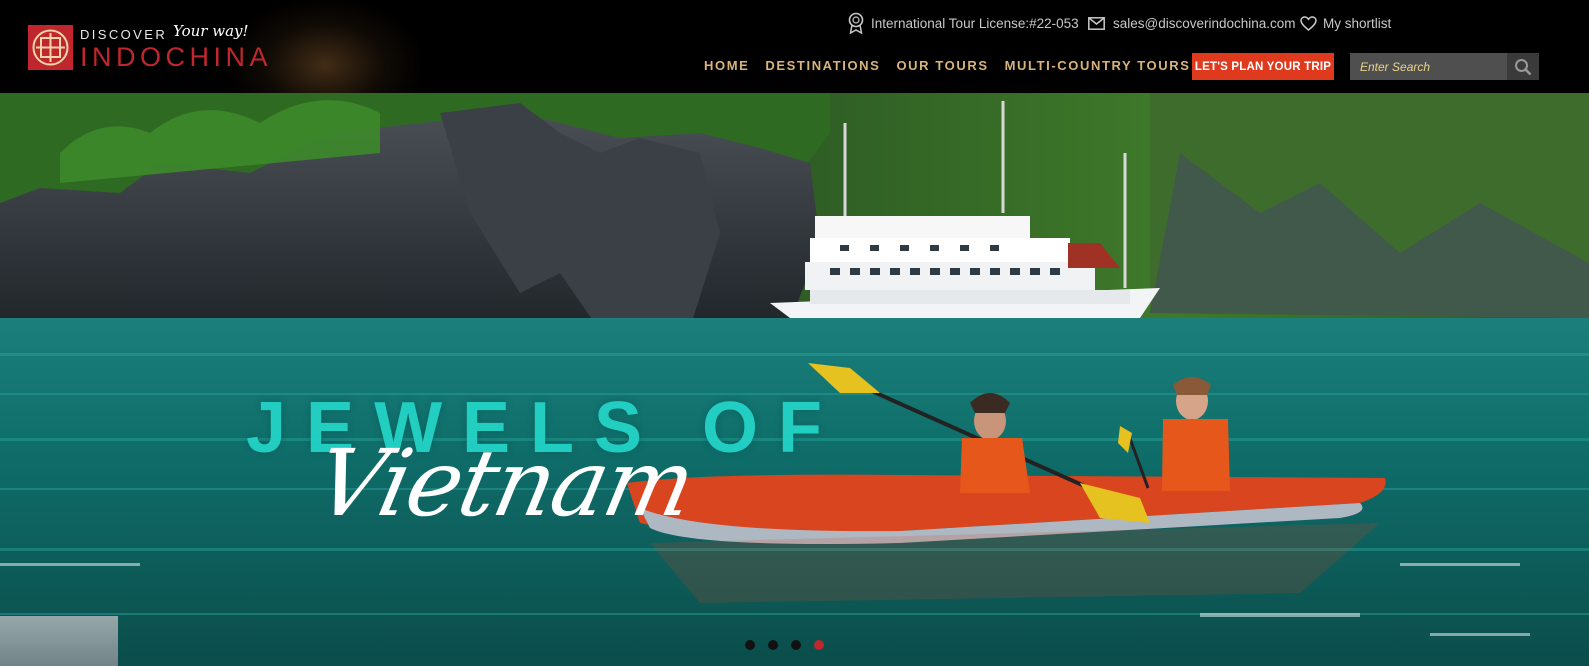 This screenshot has height=666, width=1589. I want to click on site-logo: DISCOVER Your way! INDOCHINA, so click(228, 50).